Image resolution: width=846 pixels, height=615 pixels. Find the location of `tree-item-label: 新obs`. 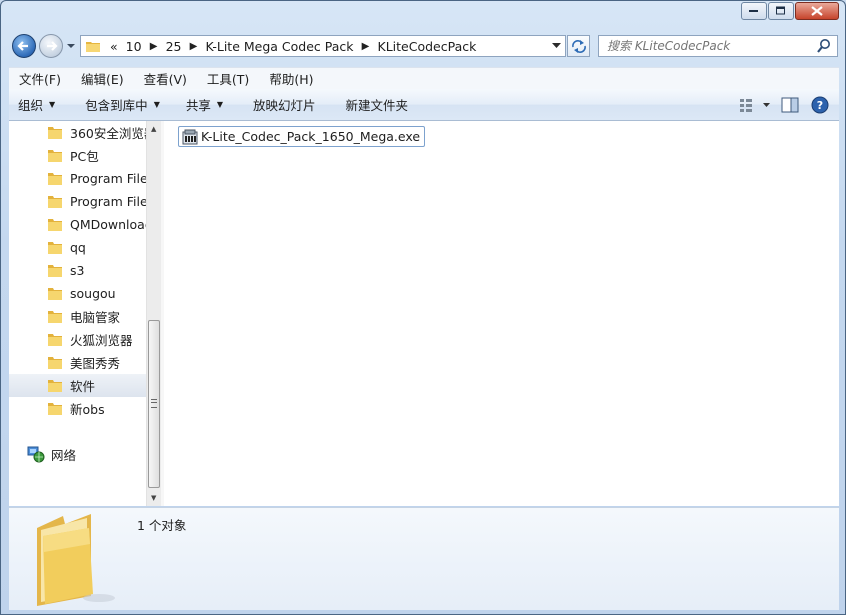

tree-item-label: 新obs is located at coordinates (87, 409).